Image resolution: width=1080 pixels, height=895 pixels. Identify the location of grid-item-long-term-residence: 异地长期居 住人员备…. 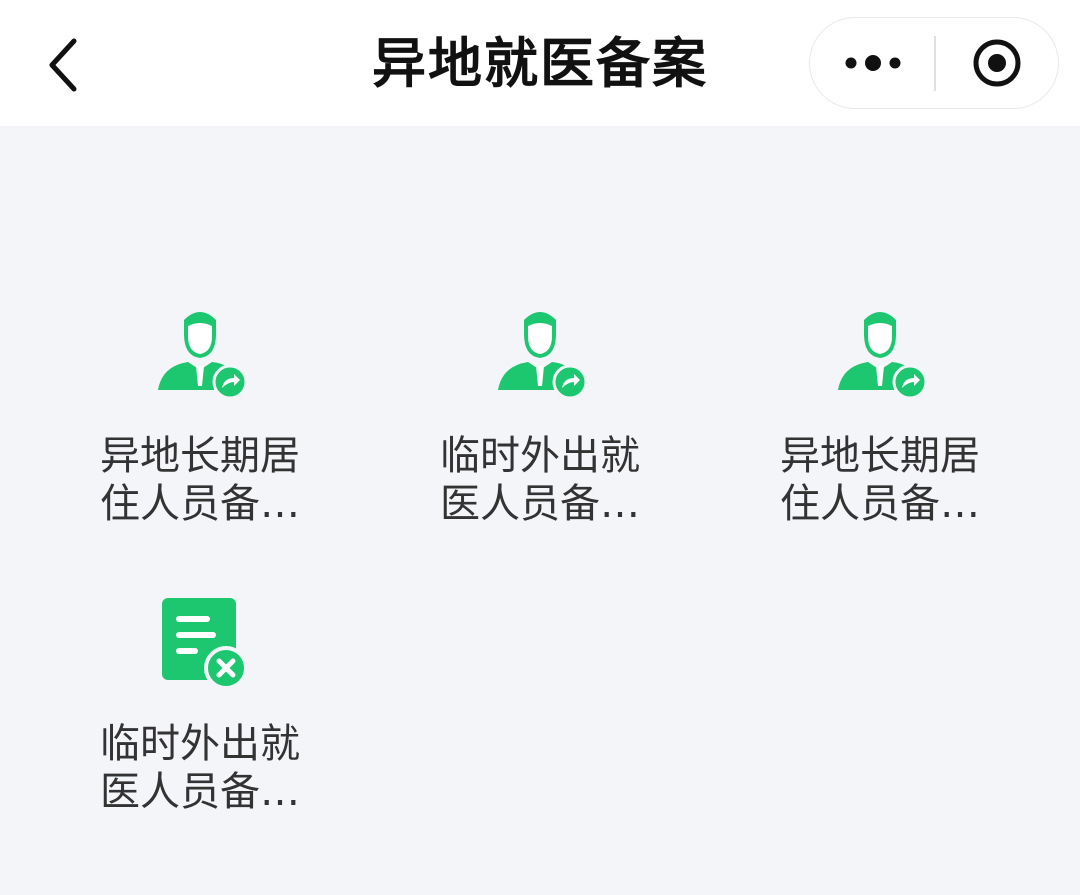
(200, 420).